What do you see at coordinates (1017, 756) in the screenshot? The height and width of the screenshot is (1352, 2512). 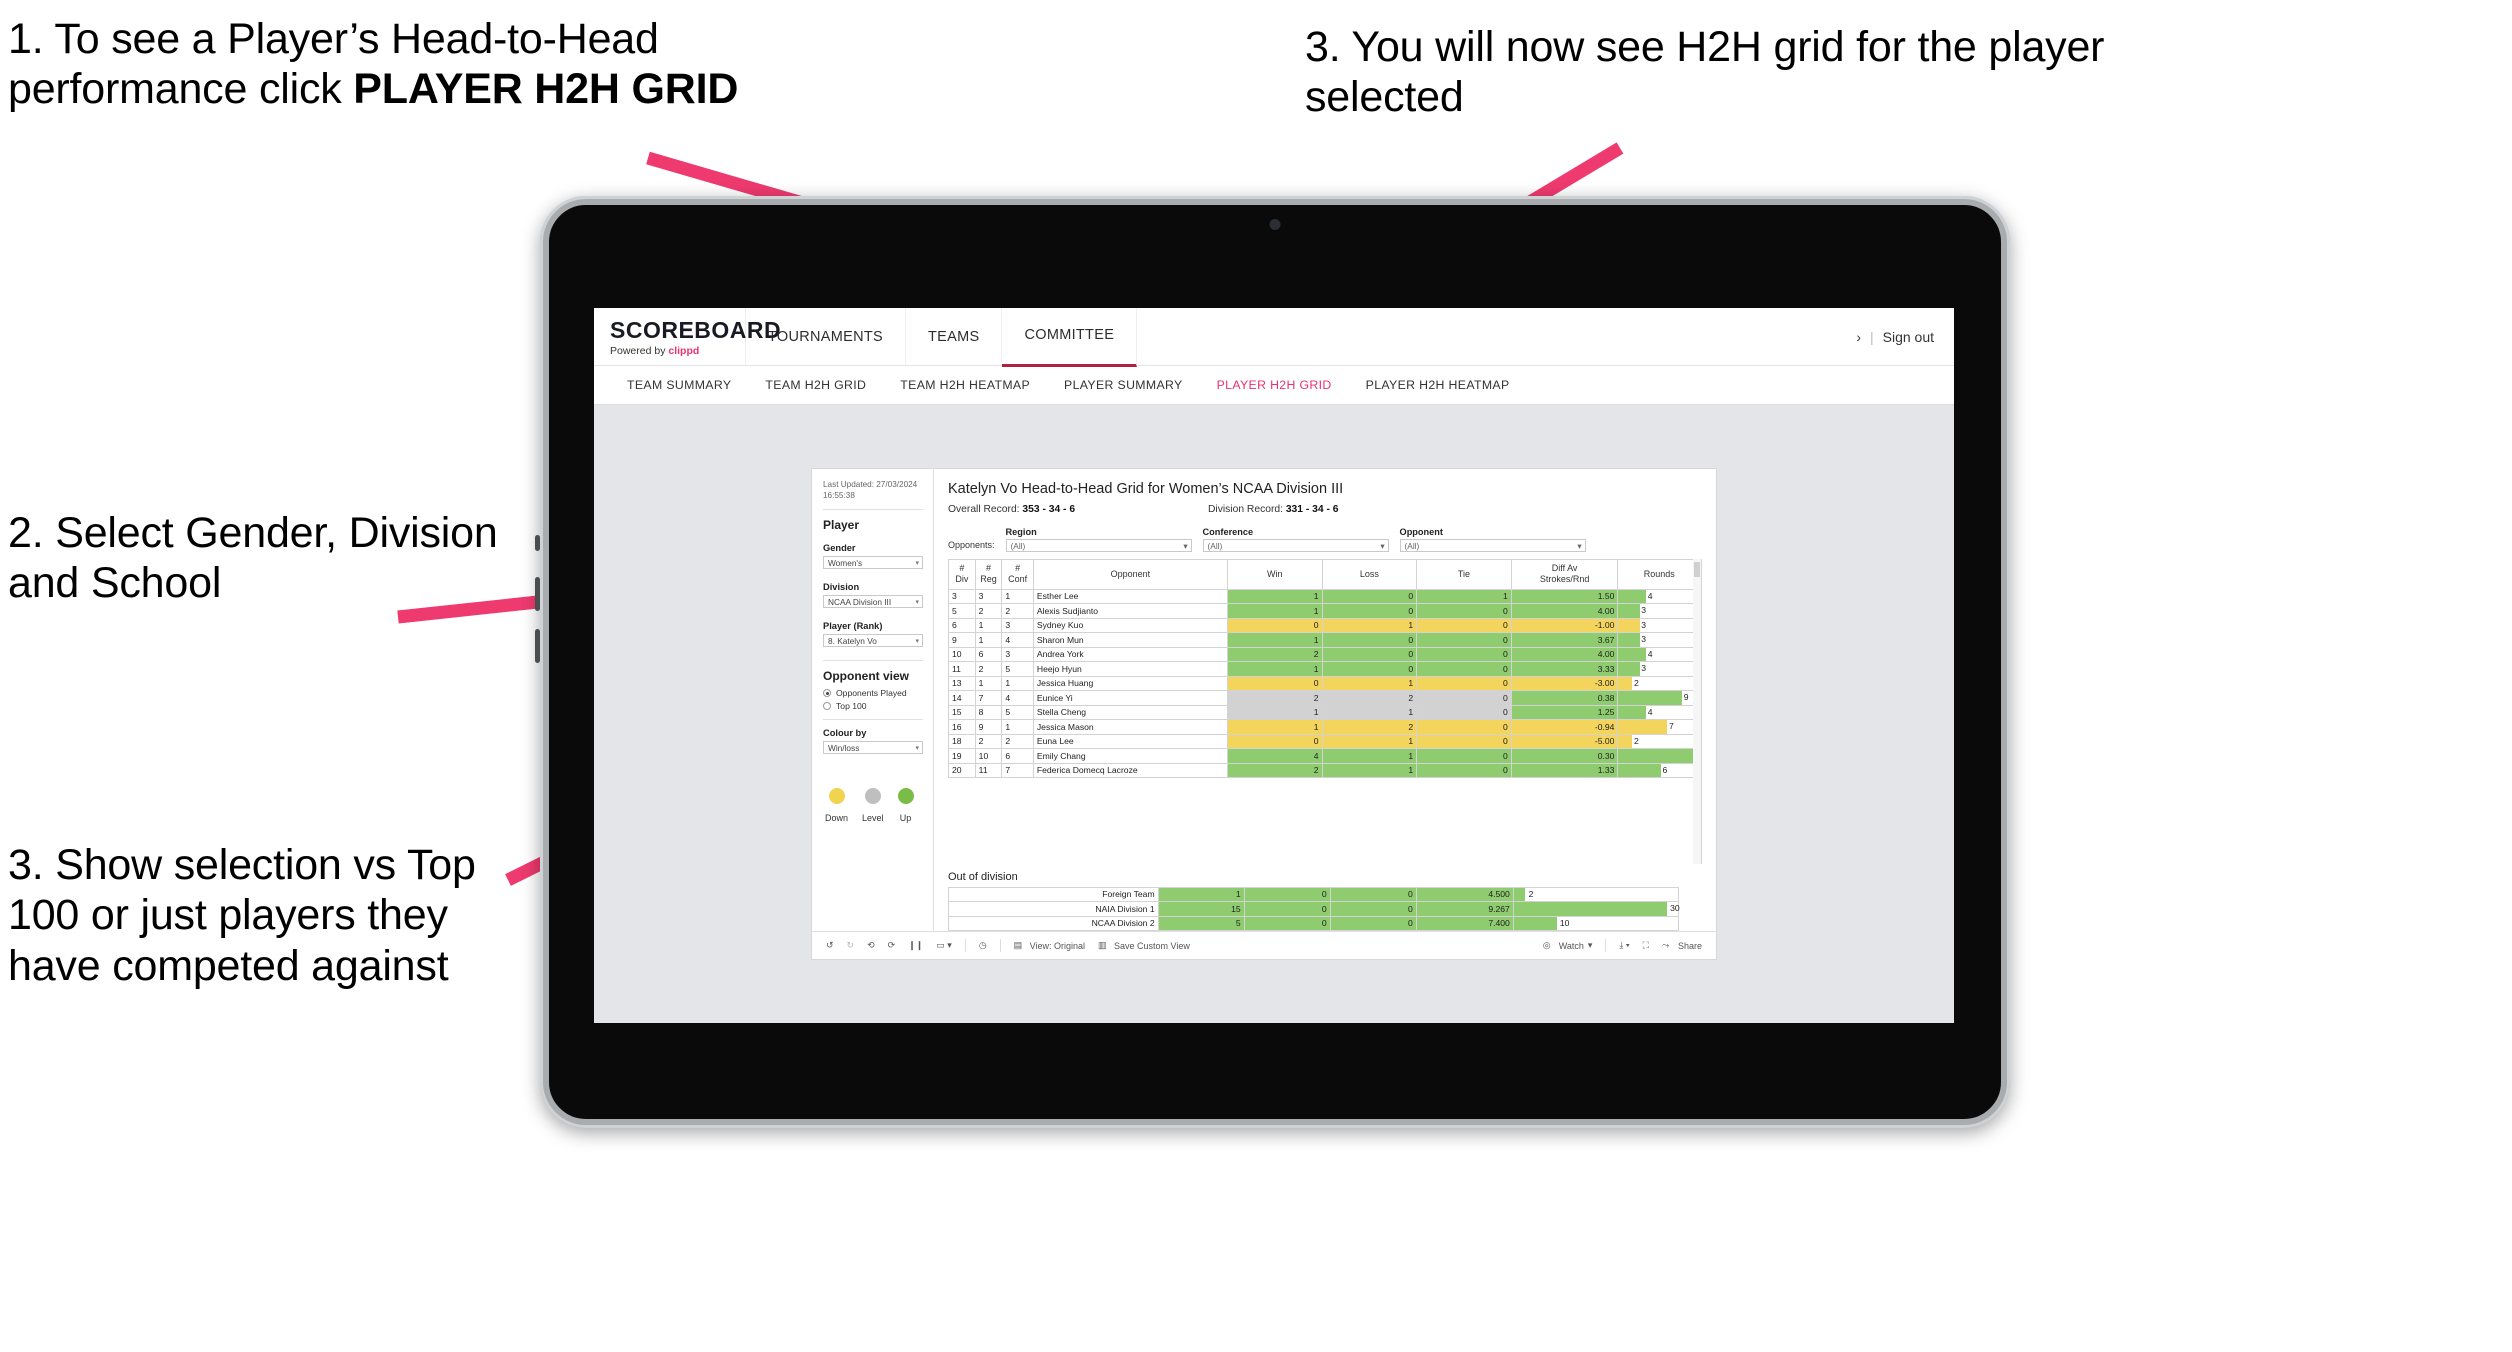 I see `cell-conf: 6` at bounding box center [1017, 756].